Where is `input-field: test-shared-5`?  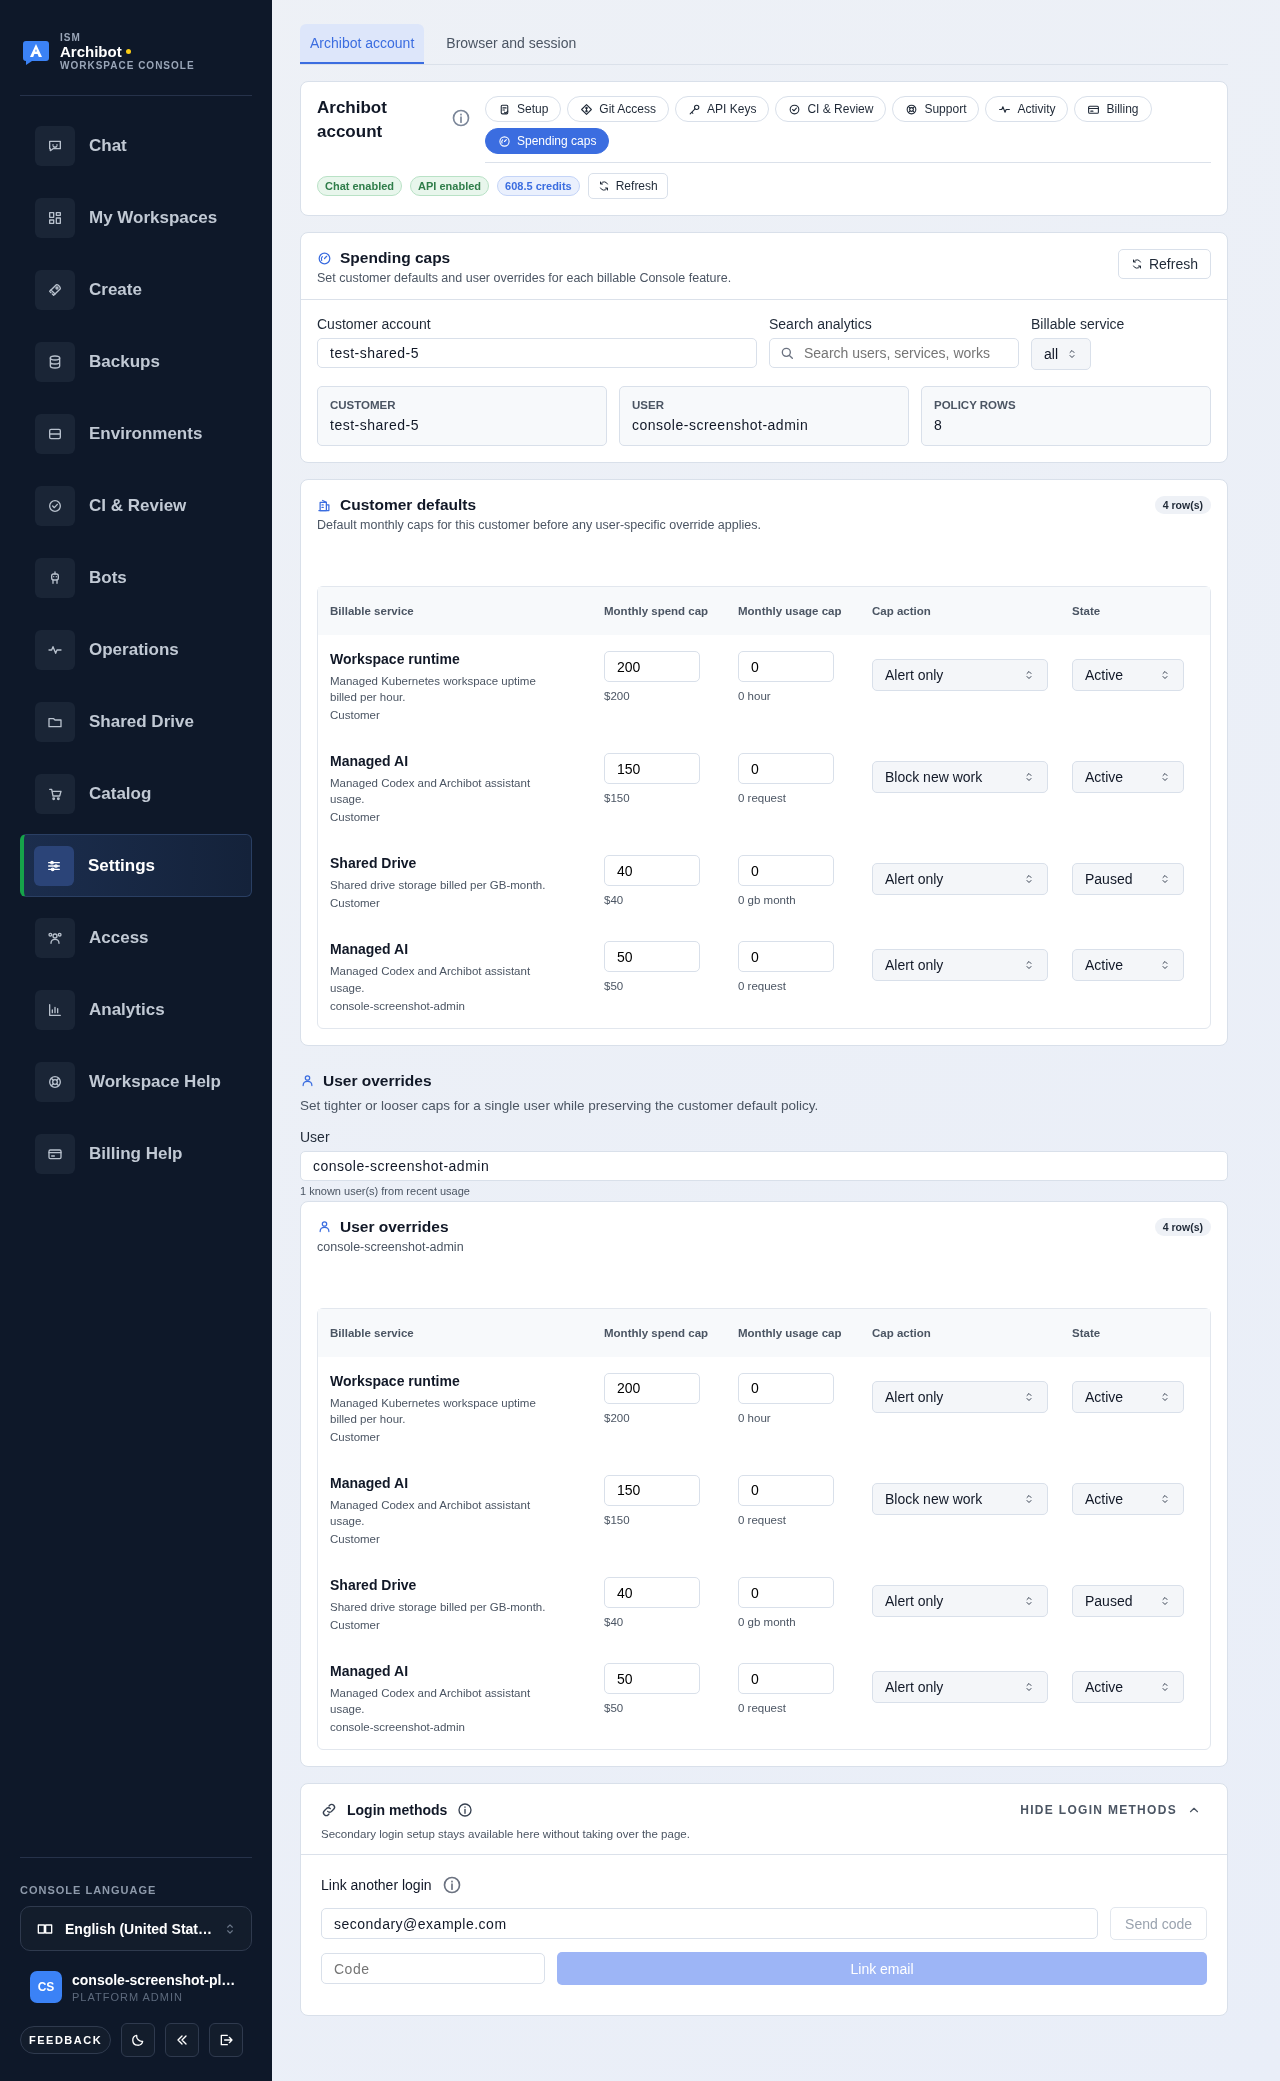
input-field: test-shared-5 is located at coordinates (537, 353).